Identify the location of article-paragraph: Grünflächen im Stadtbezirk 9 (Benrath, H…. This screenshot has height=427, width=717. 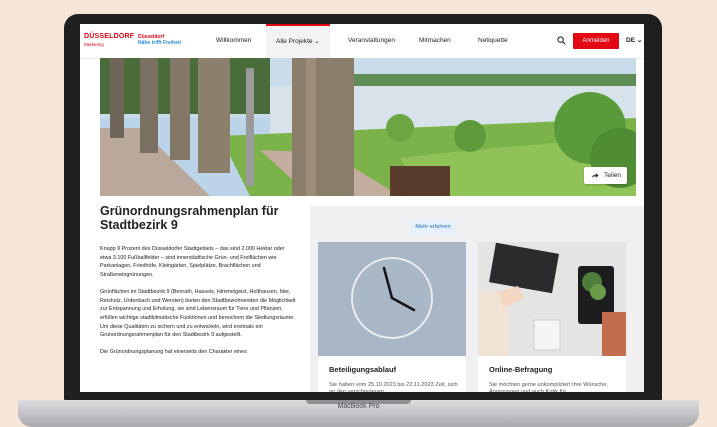
(198, 313).